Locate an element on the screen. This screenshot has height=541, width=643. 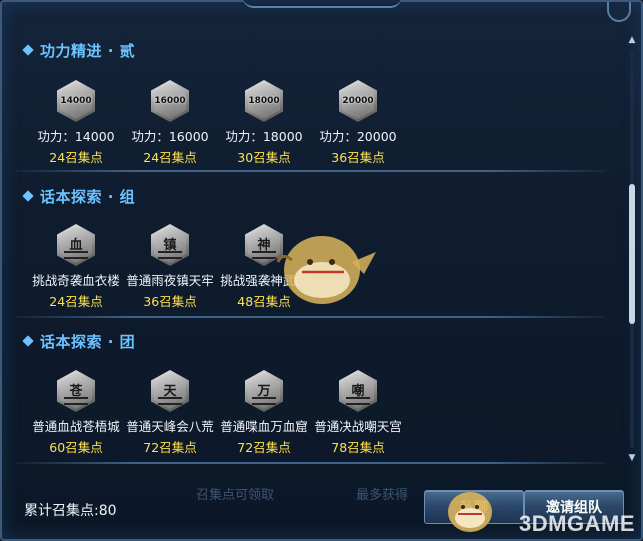
task-name: 普通决战嘲天宫 is located at coordinates (358, 426).